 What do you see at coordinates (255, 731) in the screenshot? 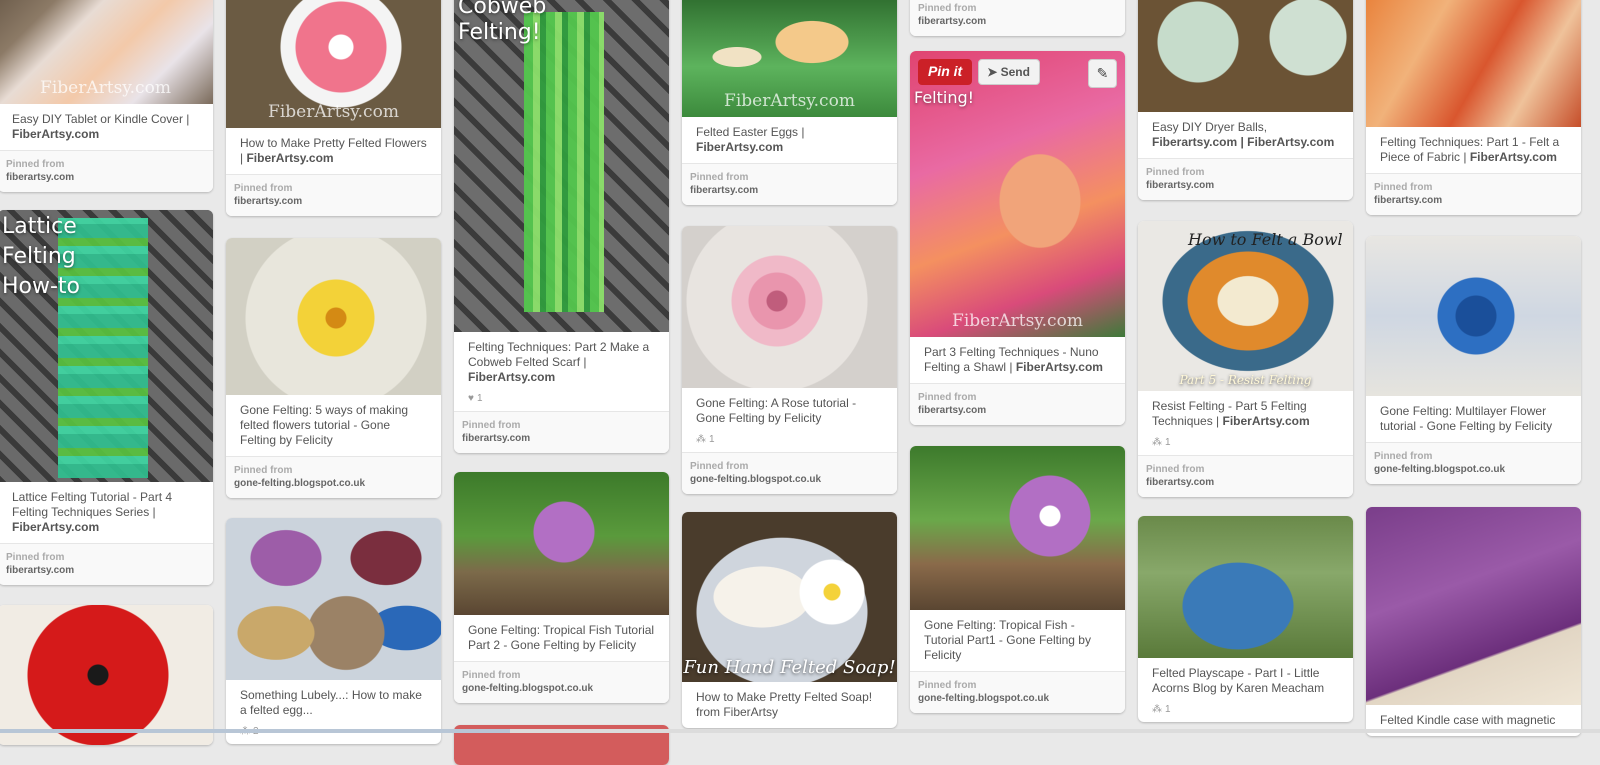
I see `scrollbar-thumb` at bounding box center [255, 731].